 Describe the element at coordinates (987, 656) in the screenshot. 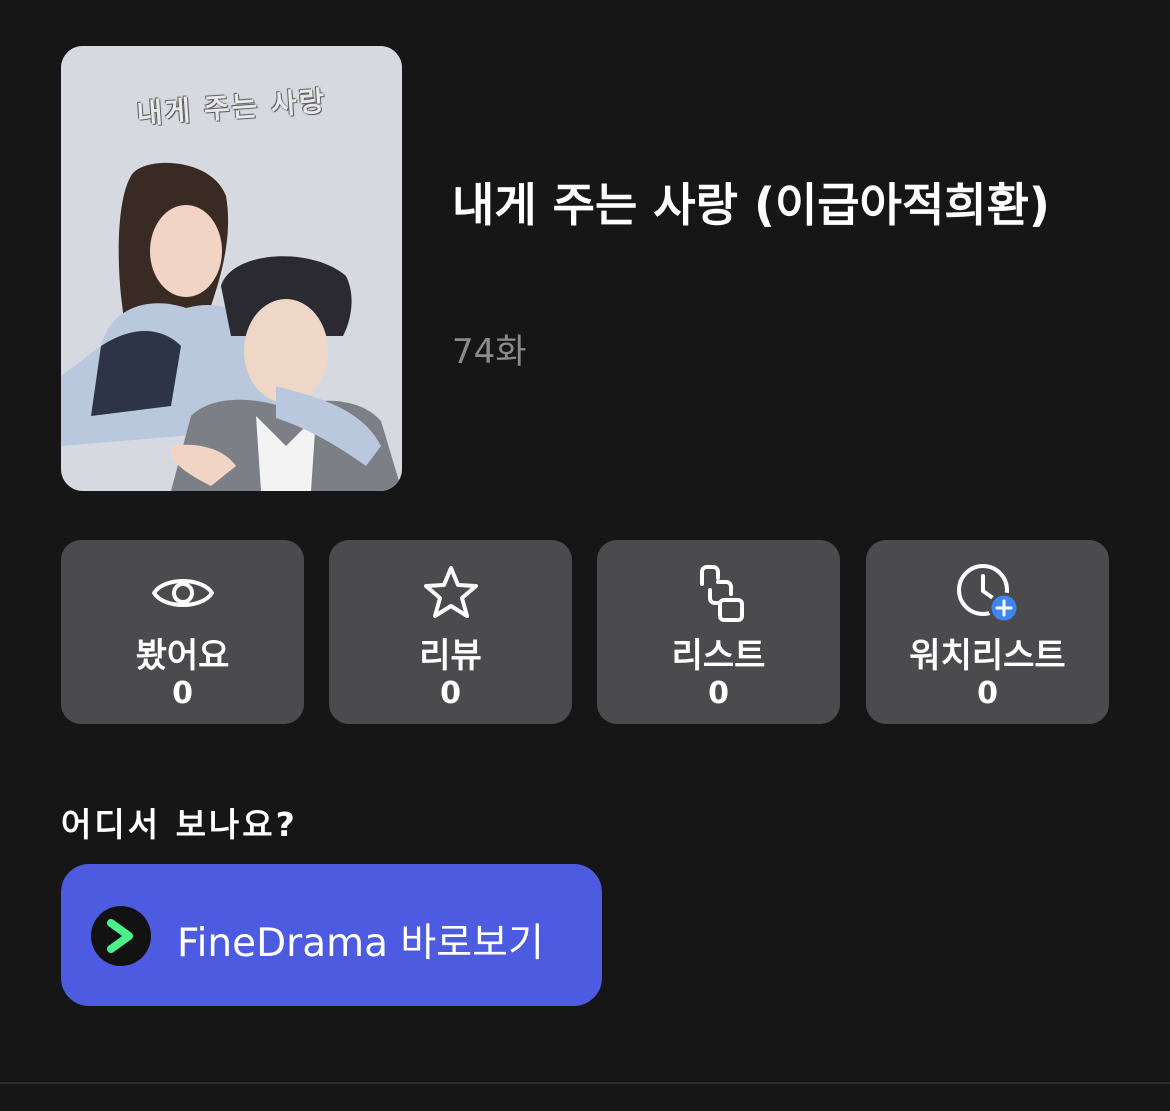

I see `watchlist-label: 워치리스트` at that location.